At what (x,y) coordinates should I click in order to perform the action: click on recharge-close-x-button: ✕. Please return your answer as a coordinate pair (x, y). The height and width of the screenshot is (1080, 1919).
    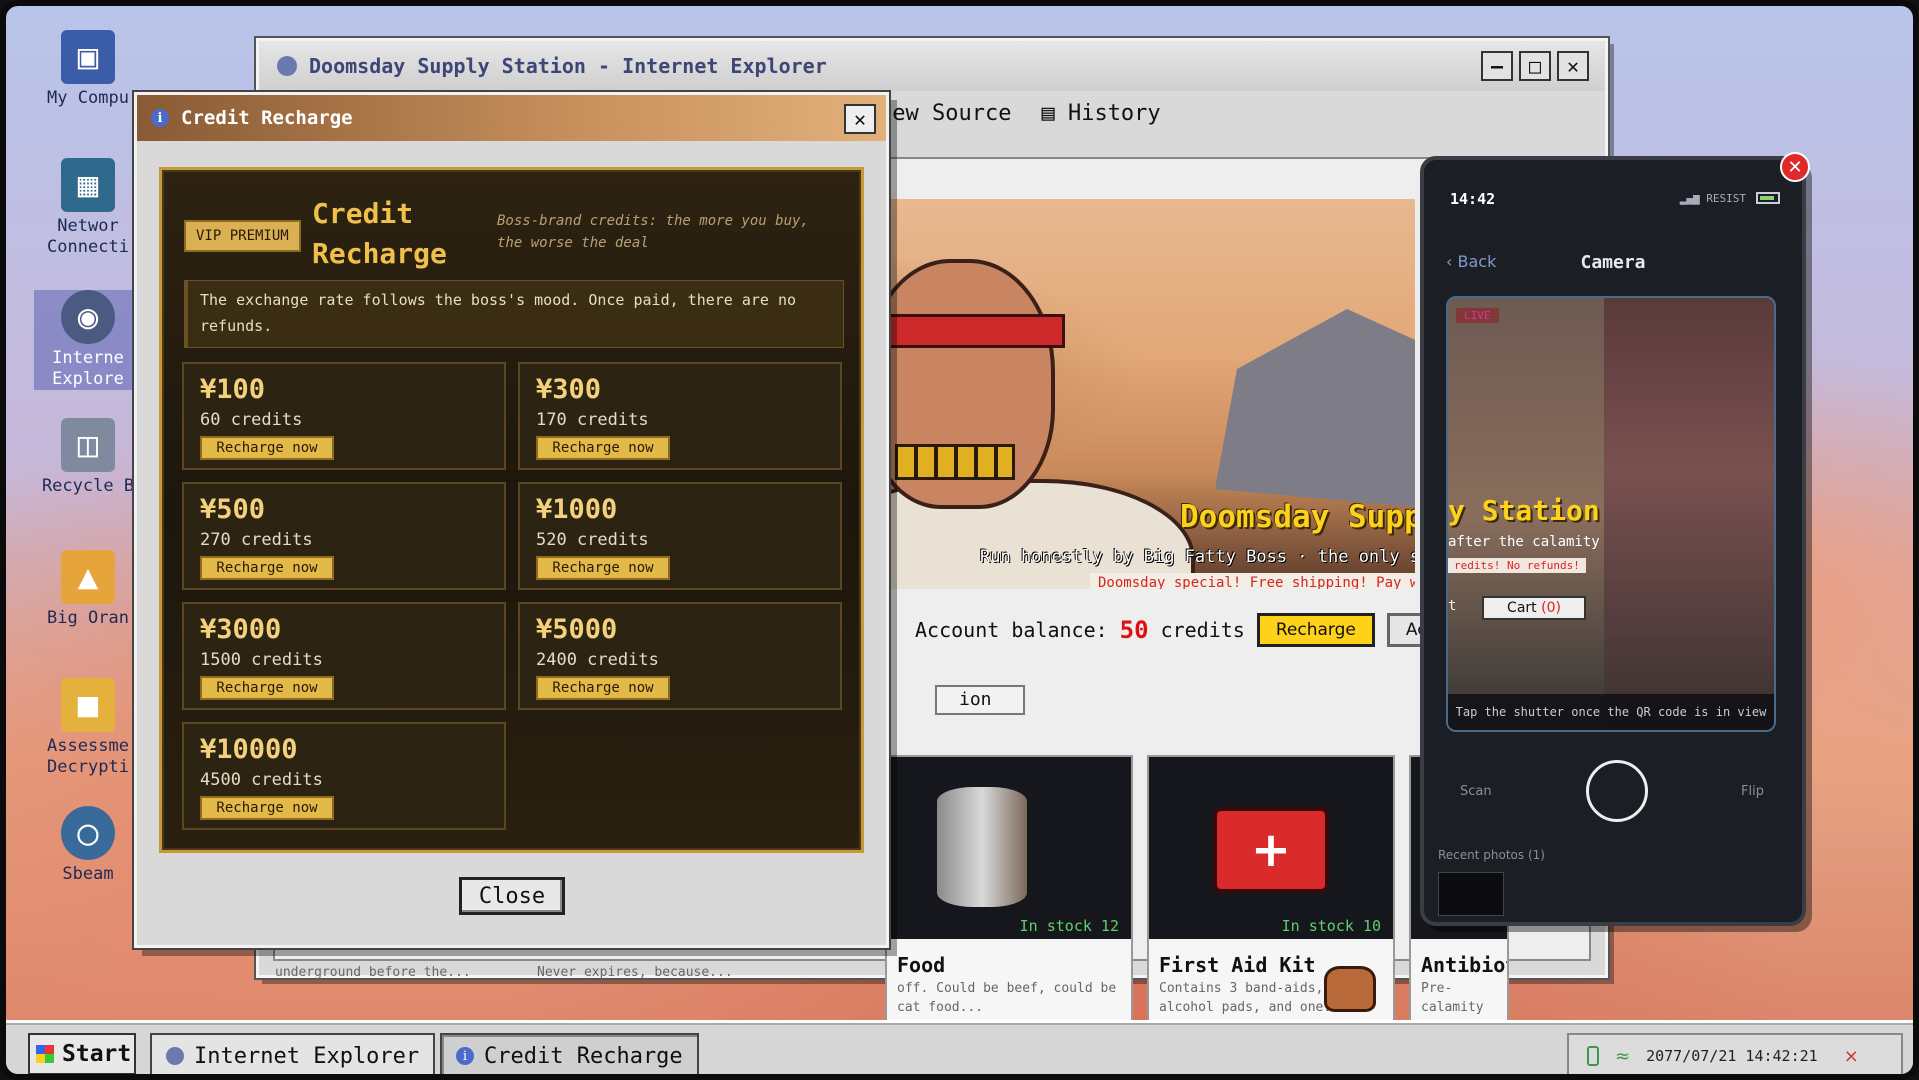
    Looking at the image, I should click on (860, 119).